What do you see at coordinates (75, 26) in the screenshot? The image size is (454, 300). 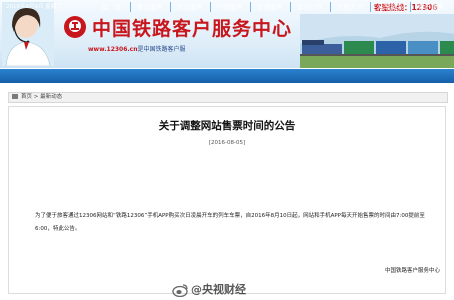 I see `railway-logo-rail-icon` at bounding box center [75, 26].